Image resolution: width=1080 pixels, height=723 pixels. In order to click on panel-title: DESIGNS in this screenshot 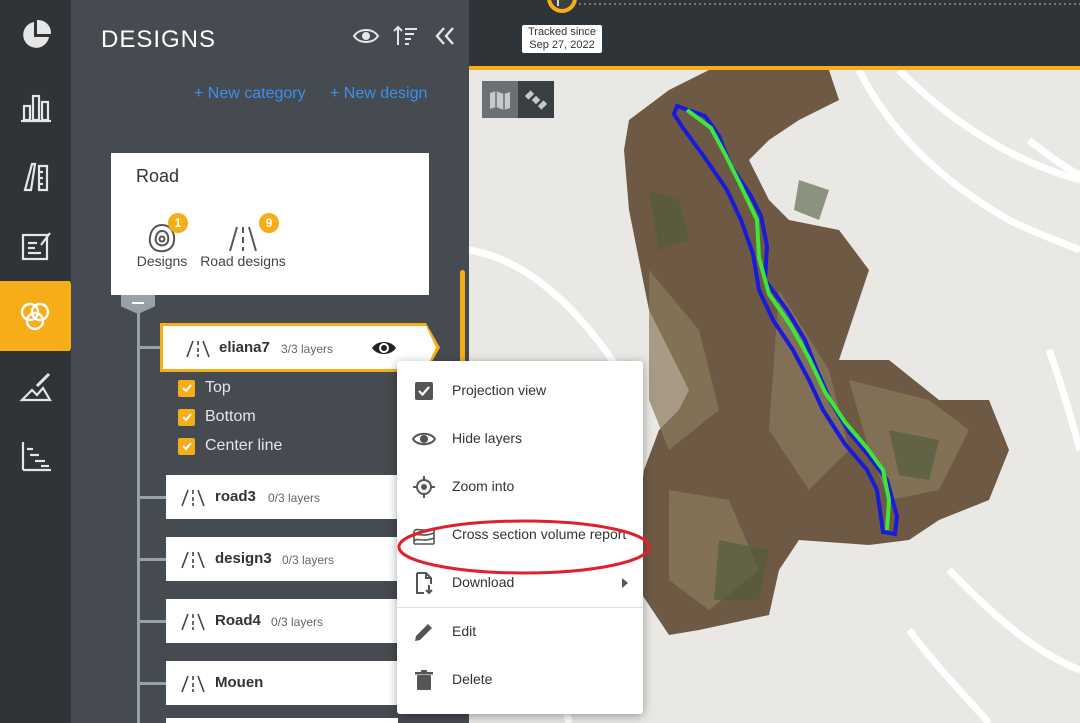, I will do `click(159, 39)`.